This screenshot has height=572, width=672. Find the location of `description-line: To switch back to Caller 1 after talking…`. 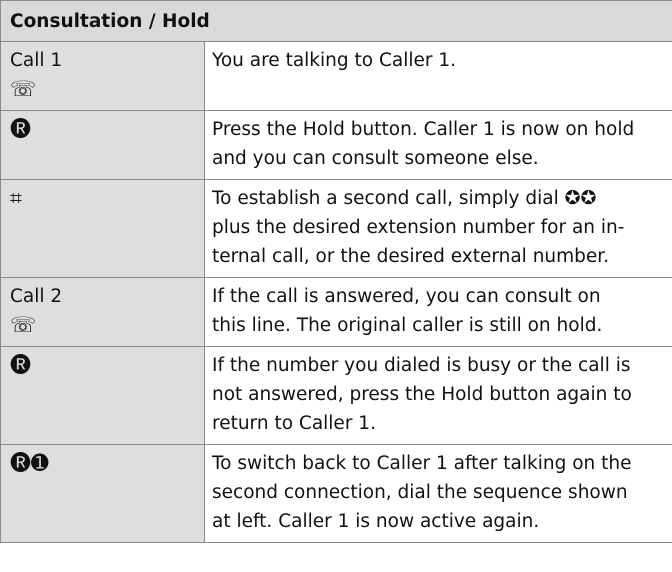

description-line: To switch back to Caller 1 after talking… is located at coordinates (422, 463).